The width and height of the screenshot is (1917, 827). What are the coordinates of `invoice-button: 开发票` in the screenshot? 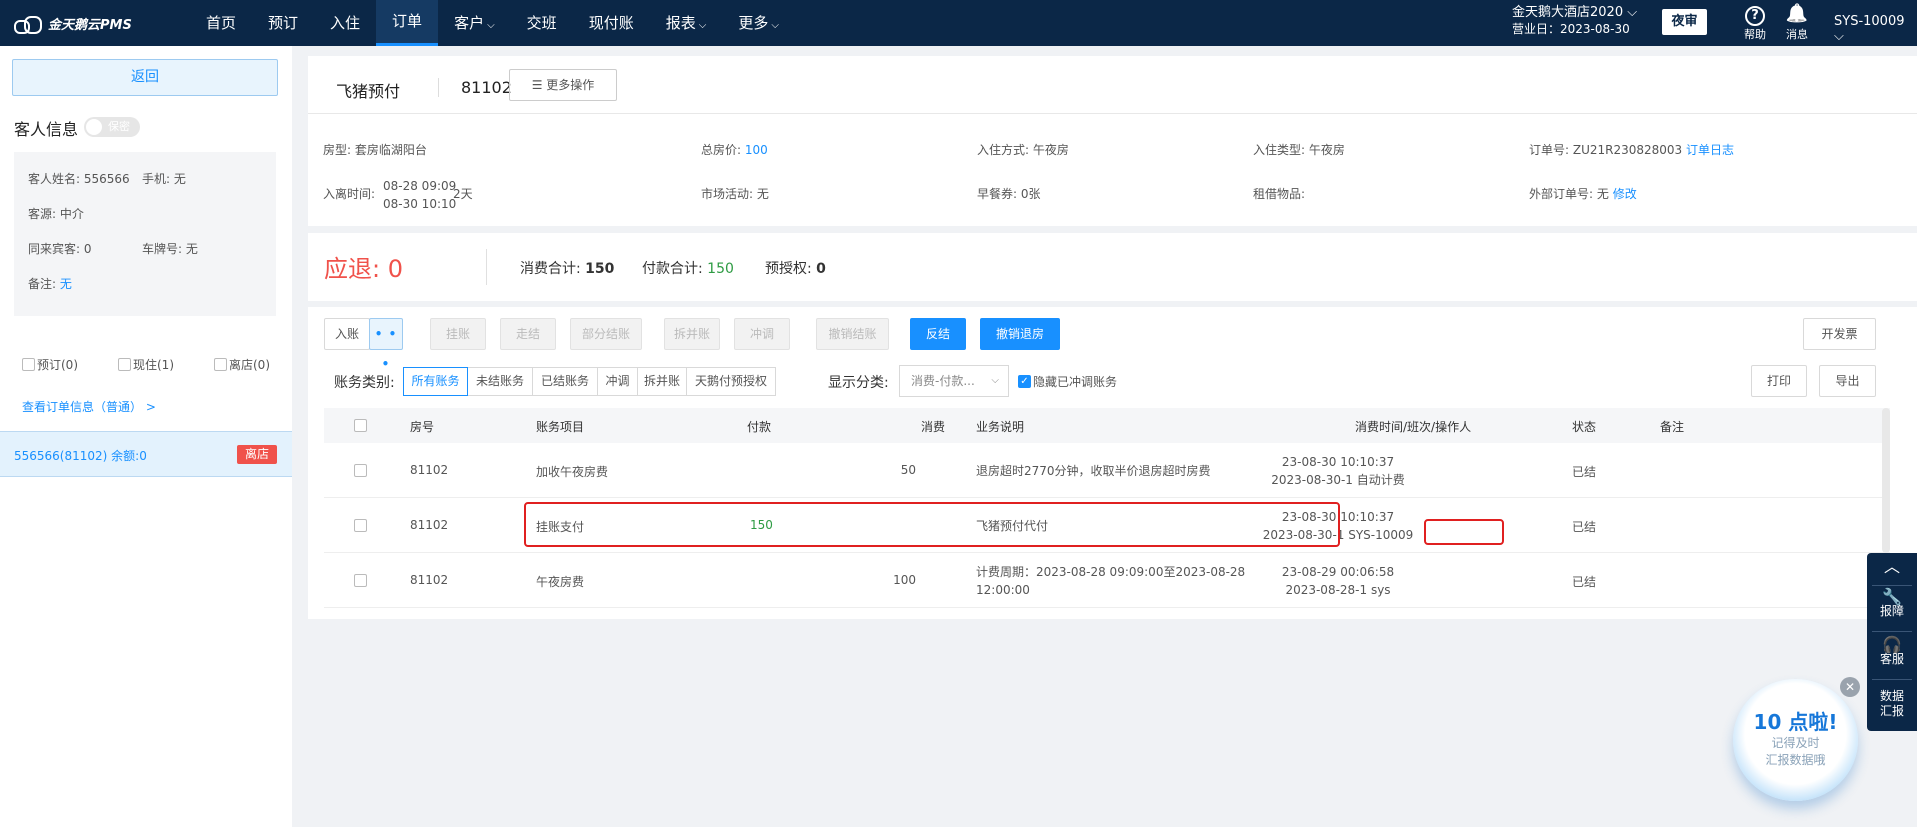 It's located at (1839, 334).